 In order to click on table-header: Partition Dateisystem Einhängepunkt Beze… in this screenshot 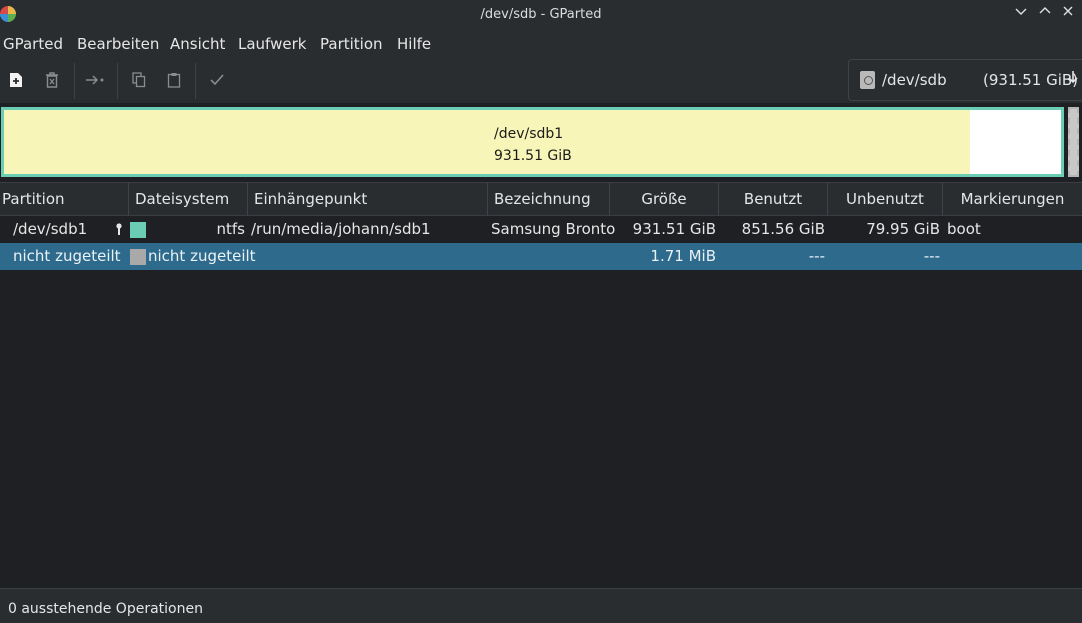, I will do `click(541, 199)`.